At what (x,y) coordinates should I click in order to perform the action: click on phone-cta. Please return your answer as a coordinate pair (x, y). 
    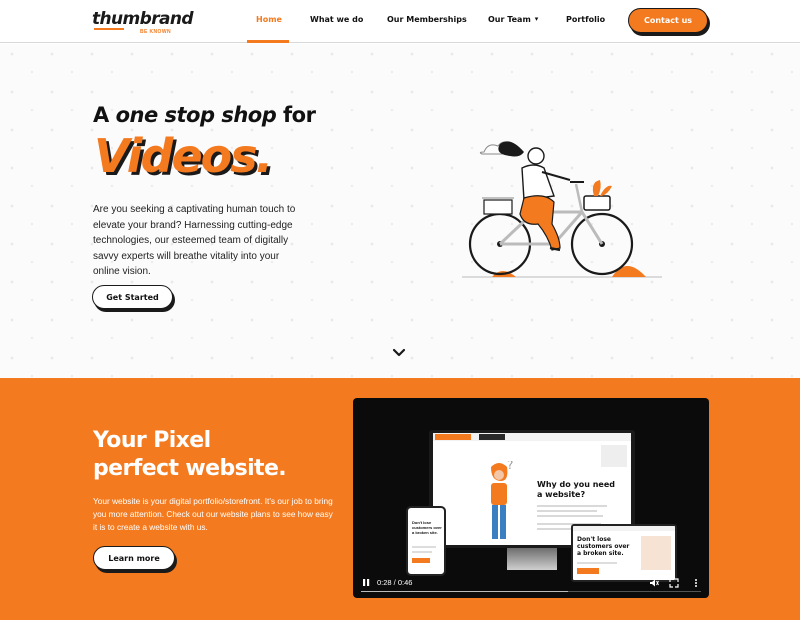
    Looking at the image, I should click on (421, 560).